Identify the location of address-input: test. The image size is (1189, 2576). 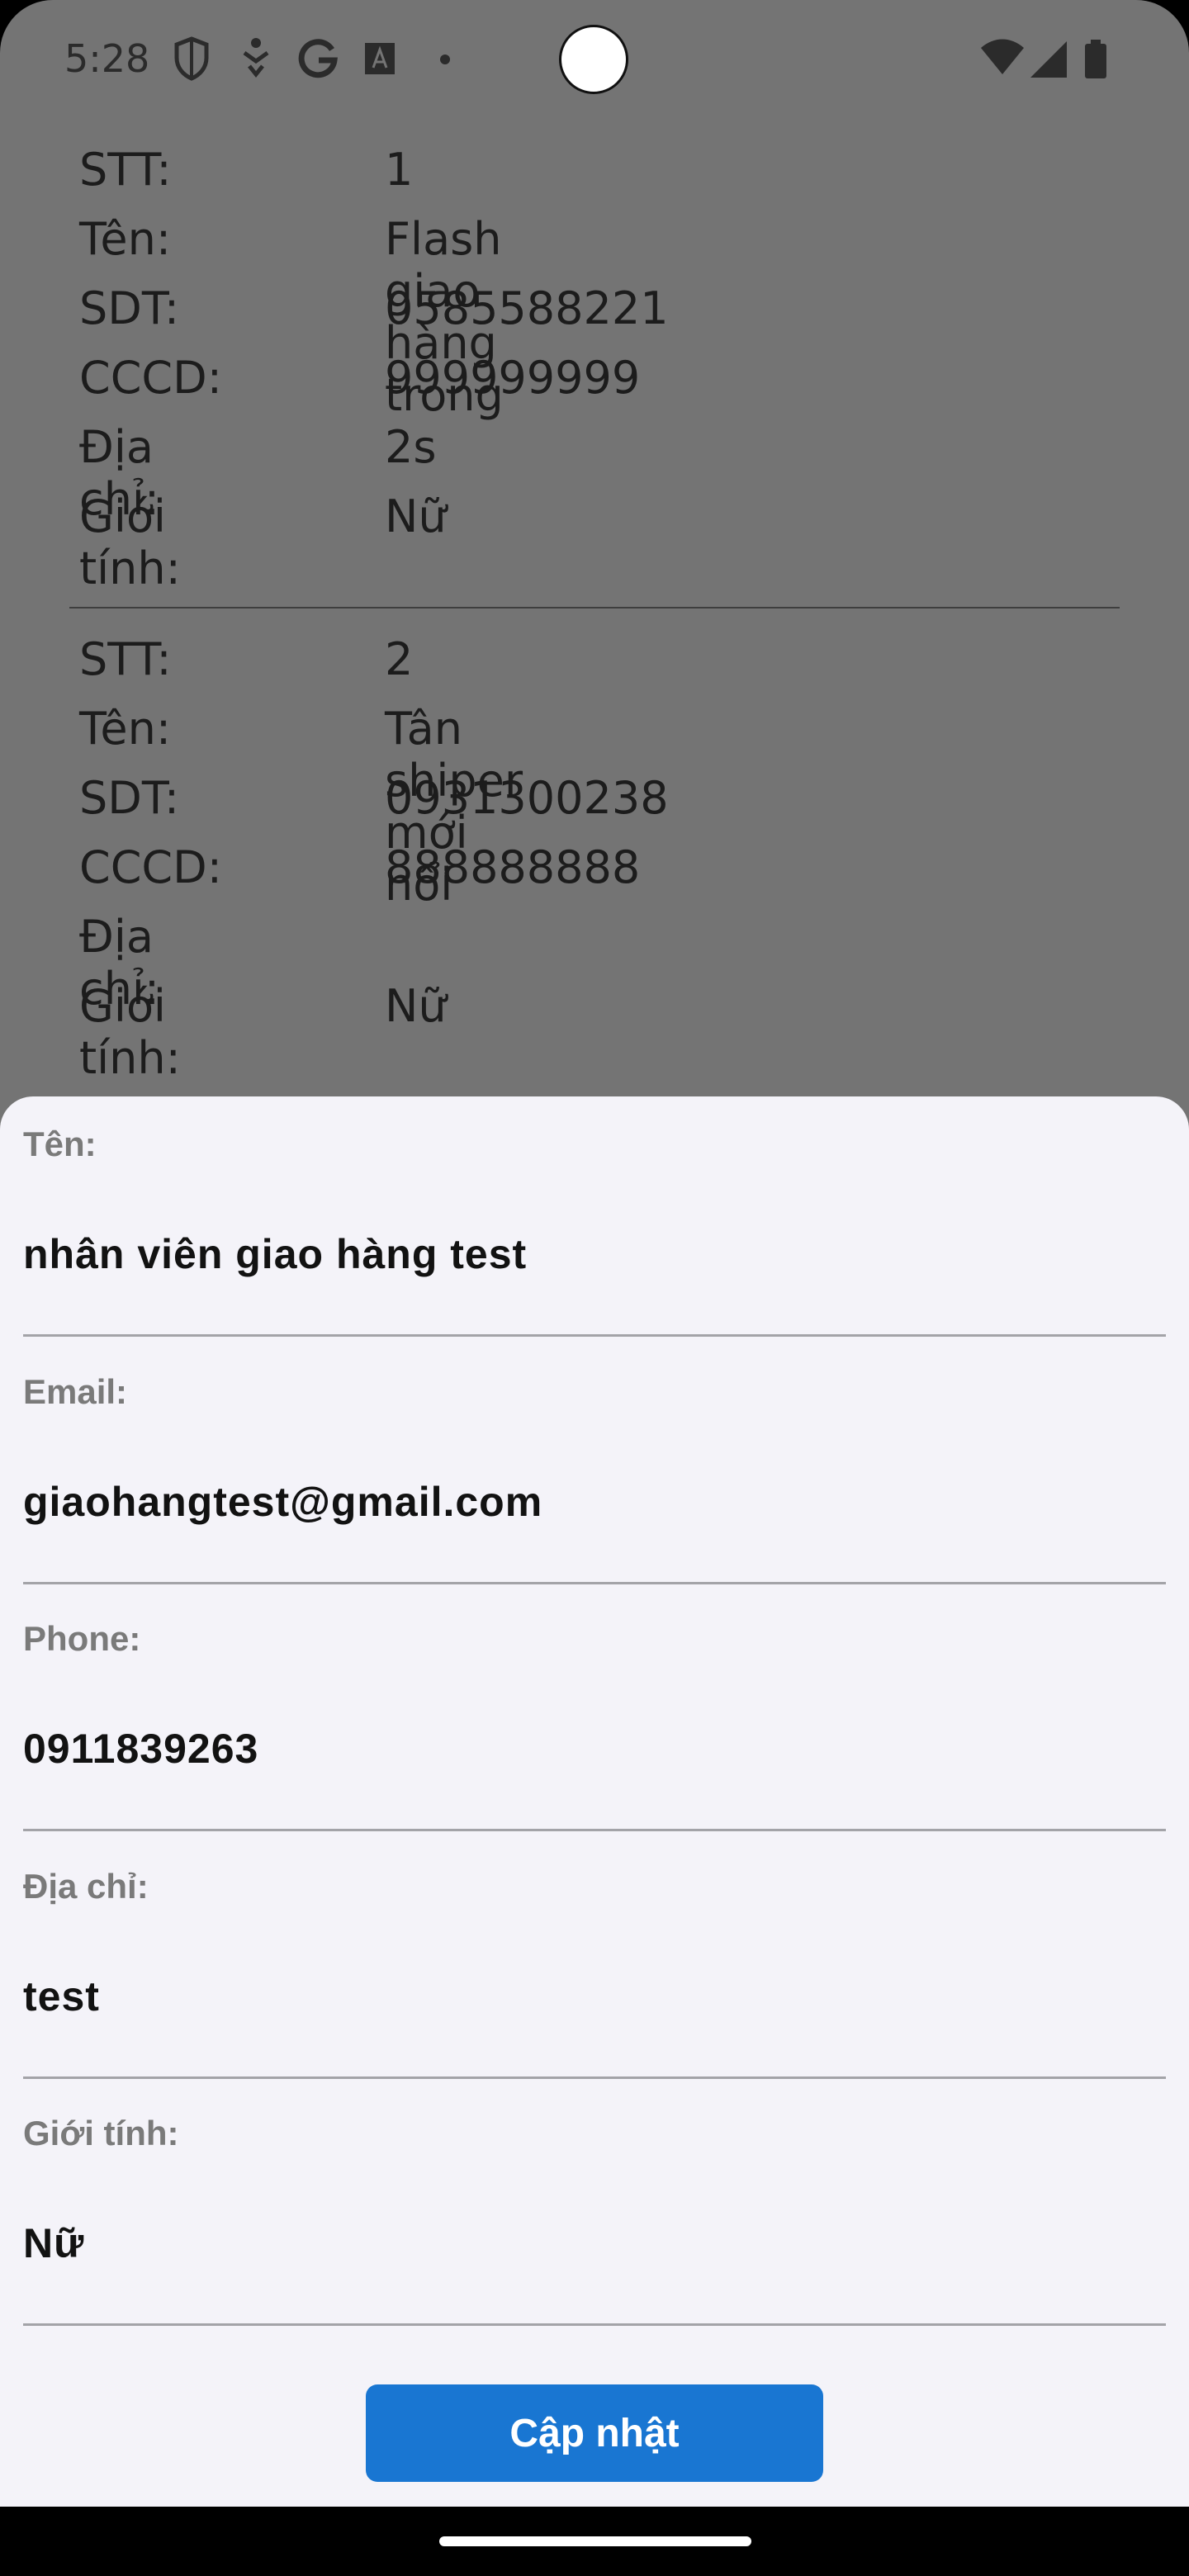
(61, 1996).